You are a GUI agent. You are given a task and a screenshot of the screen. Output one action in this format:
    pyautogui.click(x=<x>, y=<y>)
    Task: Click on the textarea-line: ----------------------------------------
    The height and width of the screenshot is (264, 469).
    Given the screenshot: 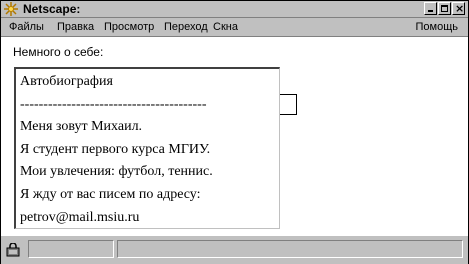 What is the action you would take?
    pyautogui.click(x=113, y=104)
    